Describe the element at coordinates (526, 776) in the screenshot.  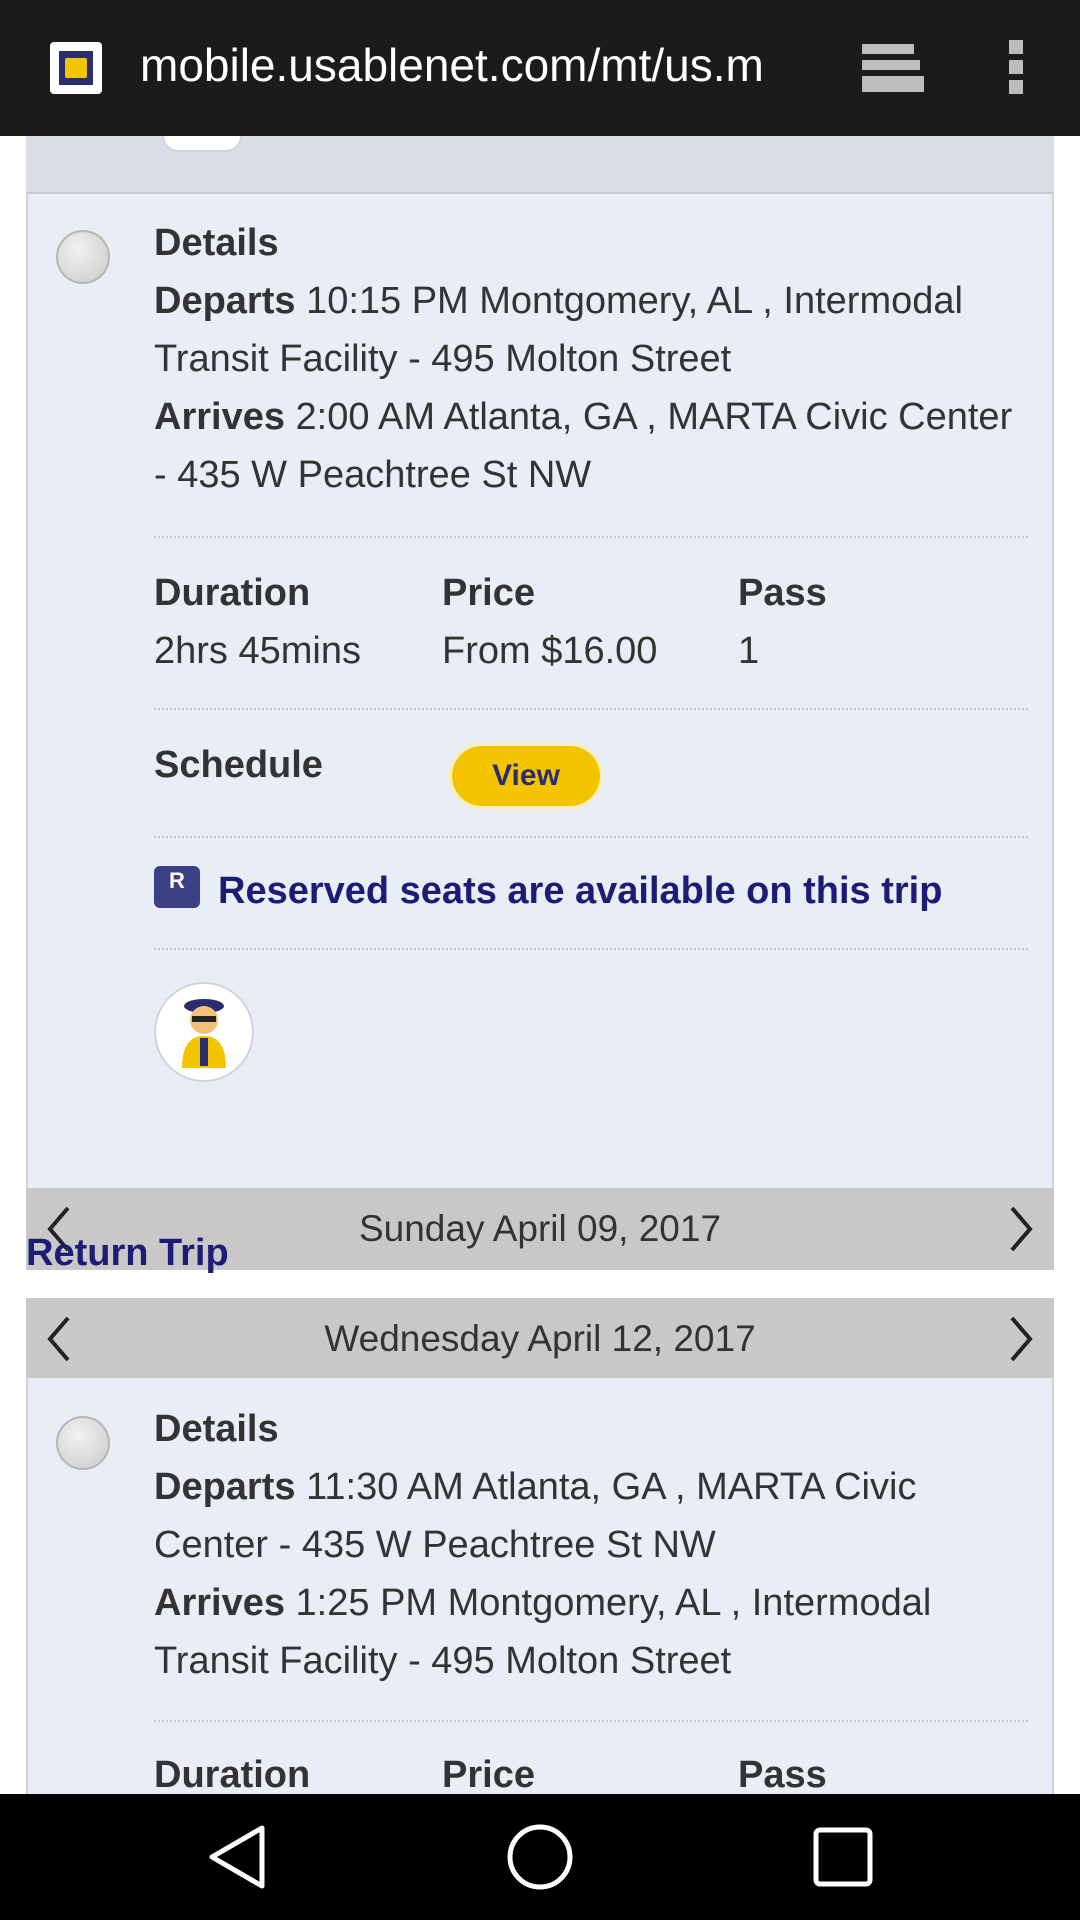
I see `view-schedule-button: View` at that location.